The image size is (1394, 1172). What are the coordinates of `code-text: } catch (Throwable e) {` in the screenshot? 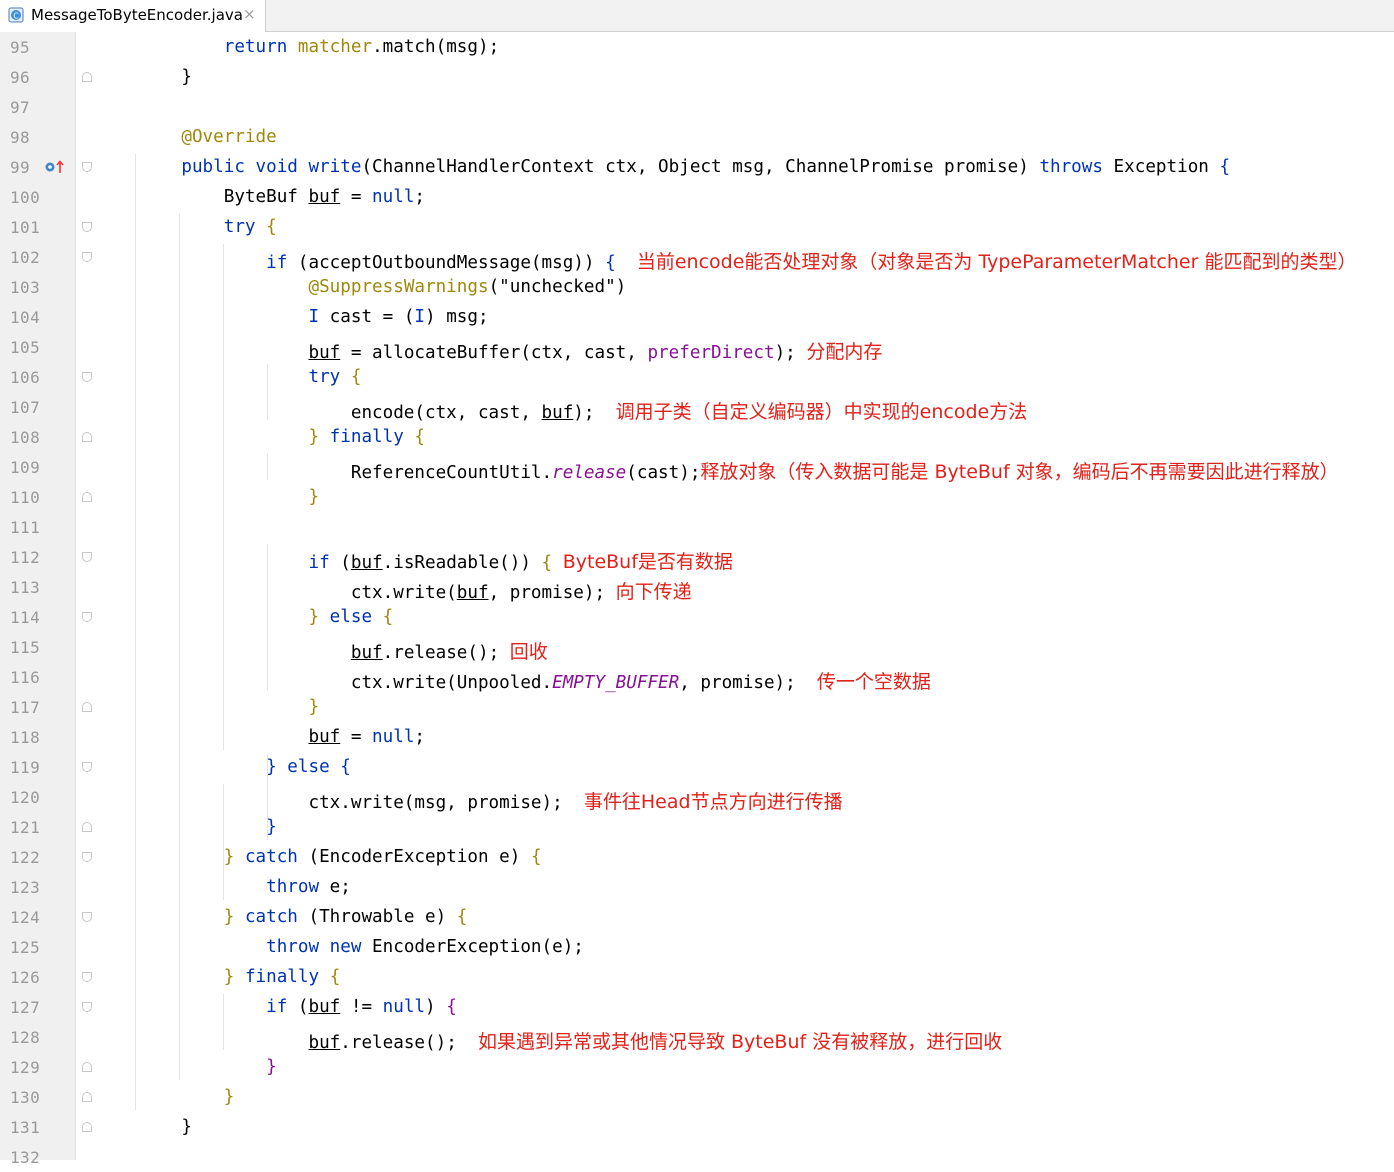 It's located at (303, 917).